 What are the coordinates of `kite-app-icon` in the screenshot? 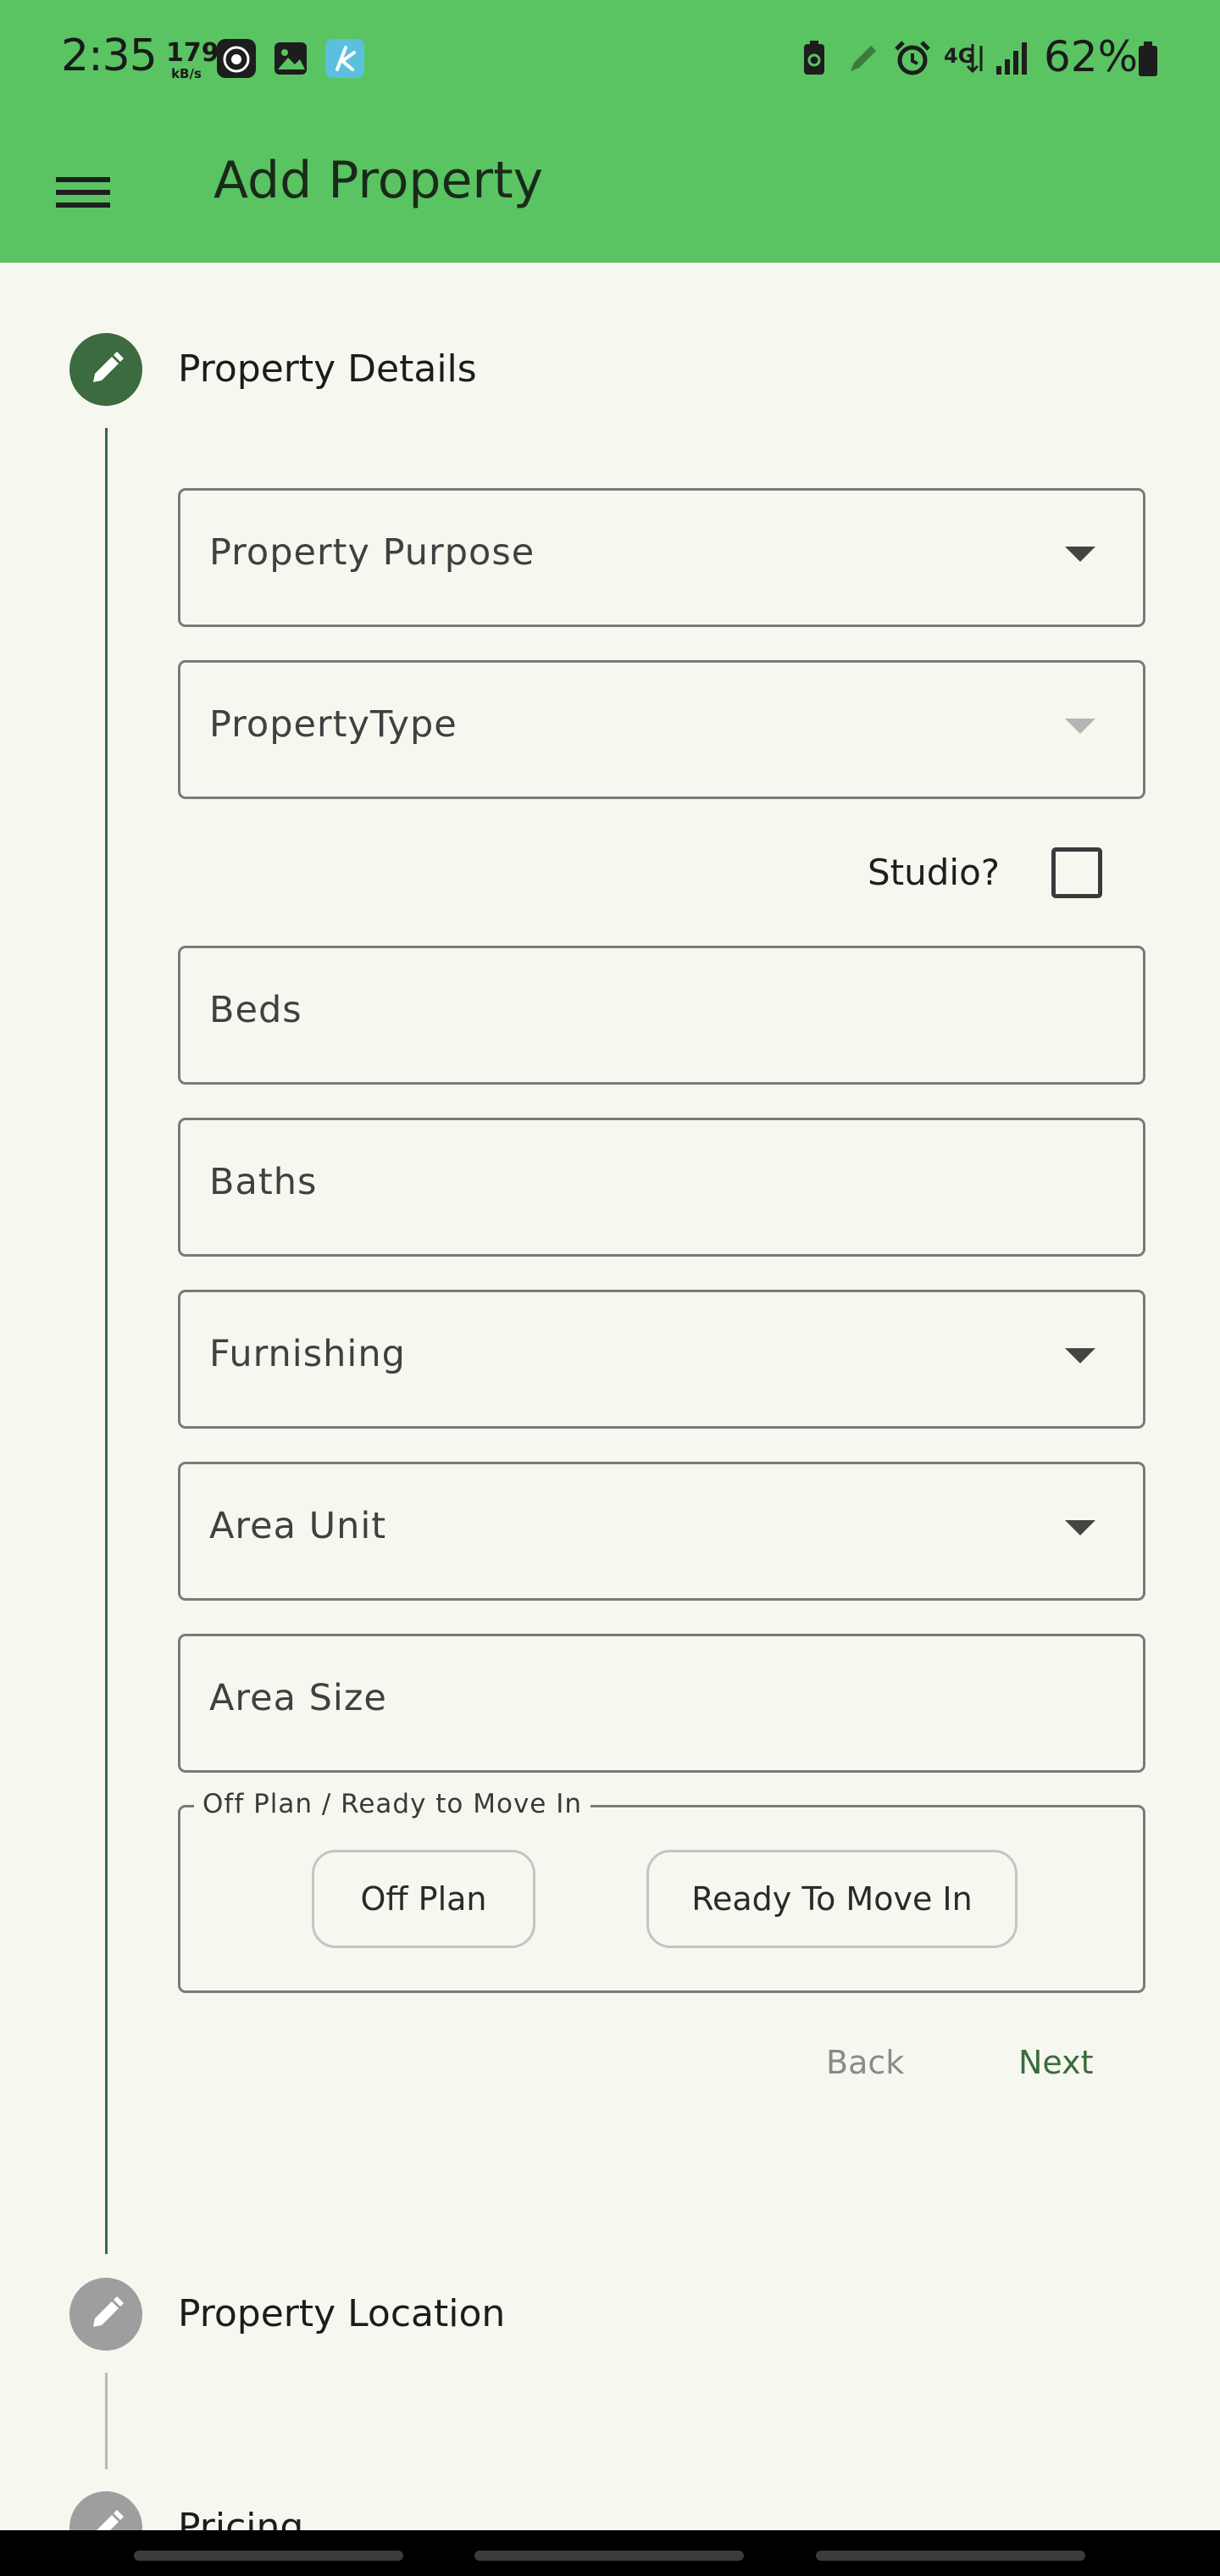 It's located at (345, 58).